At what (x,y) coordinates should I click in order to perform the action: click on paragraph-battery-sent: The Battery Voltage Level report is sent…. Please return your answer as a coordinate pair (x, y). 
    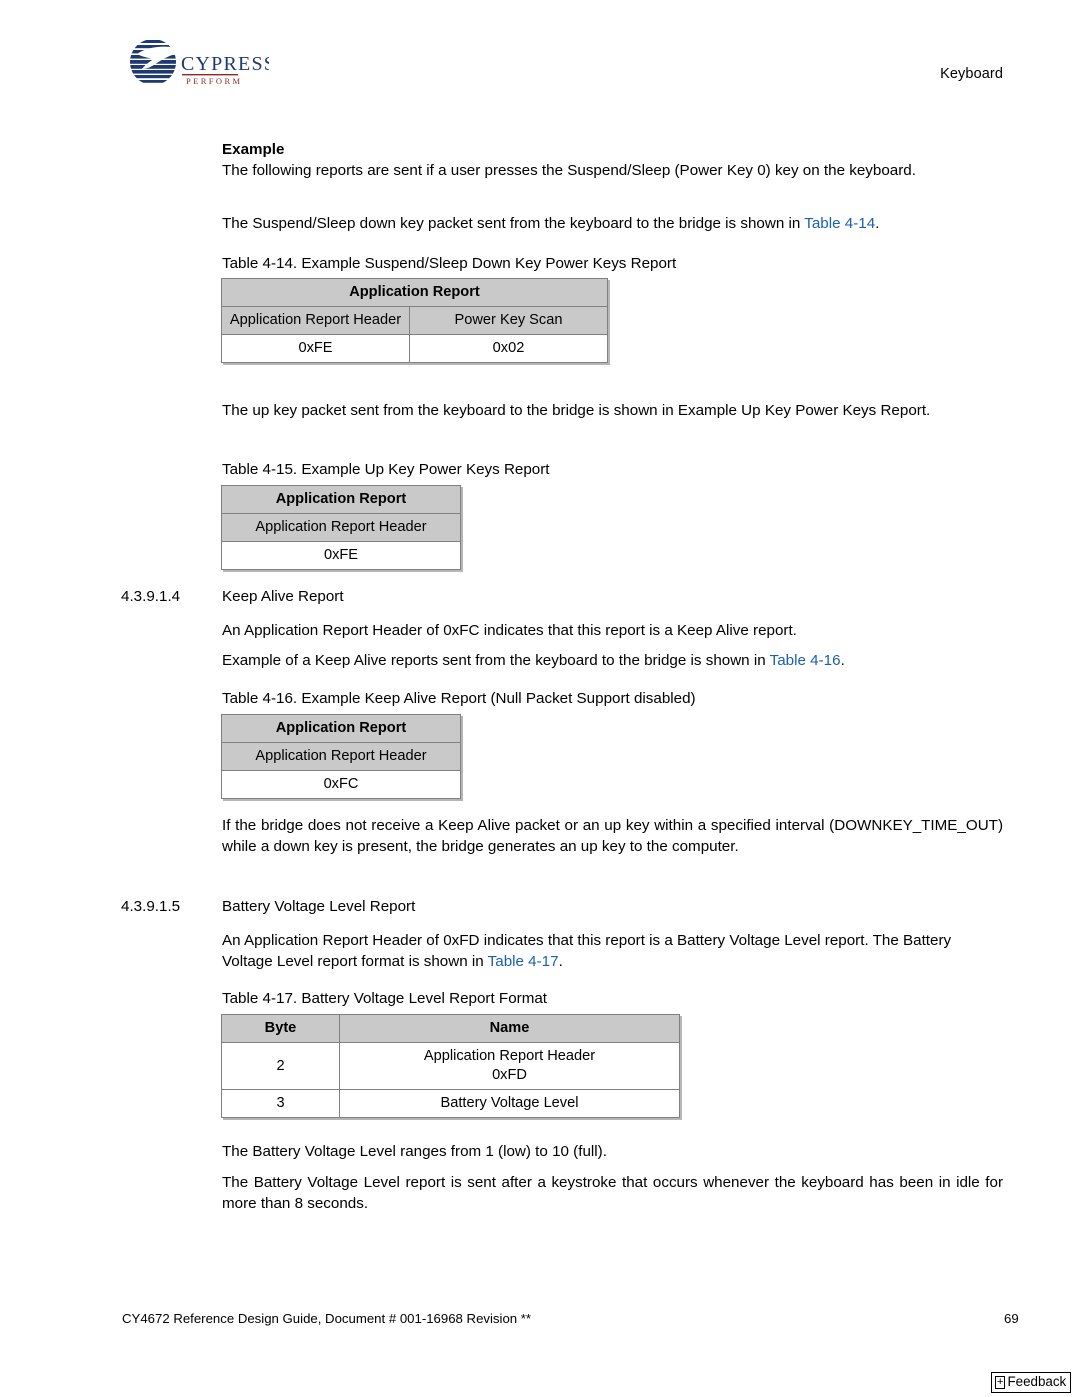
    Looking at the image, I should click on (612, 1193).